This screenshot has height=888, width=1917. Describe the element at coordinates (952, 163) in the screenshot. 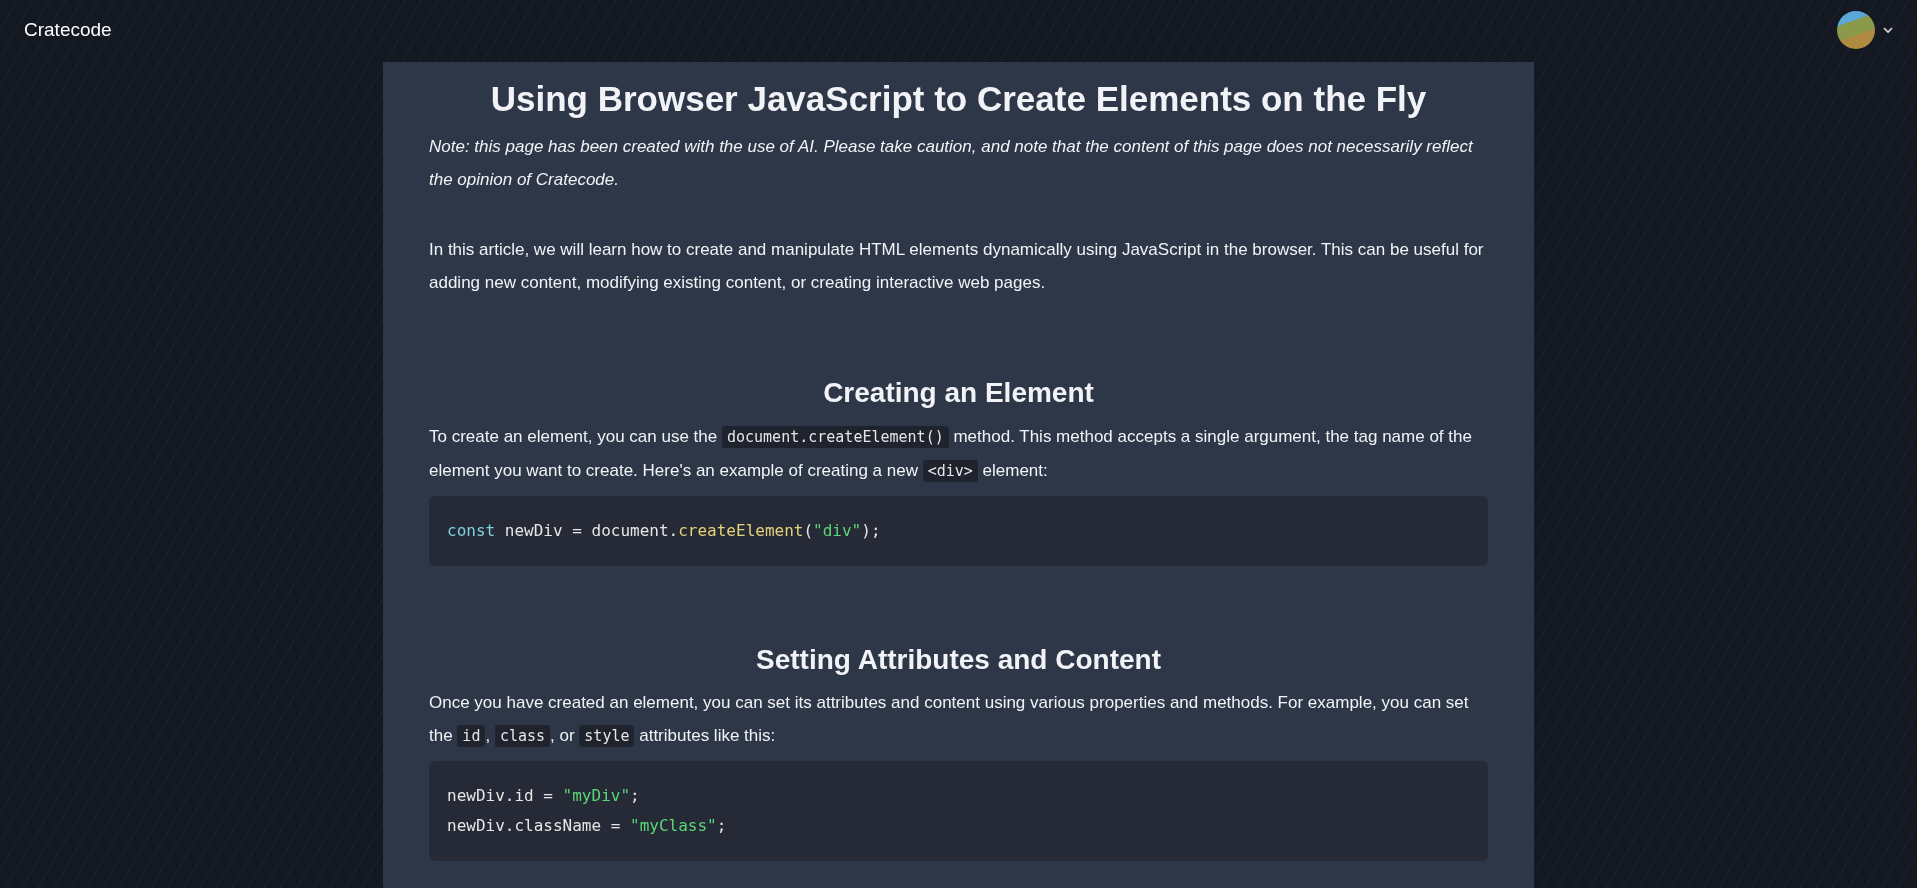

I see `ai-note: Note: this page has been created with the use of AI. Please take caution, and note that the content of this page does not necessarily reflect the opinion of Cratecode.` at that location.